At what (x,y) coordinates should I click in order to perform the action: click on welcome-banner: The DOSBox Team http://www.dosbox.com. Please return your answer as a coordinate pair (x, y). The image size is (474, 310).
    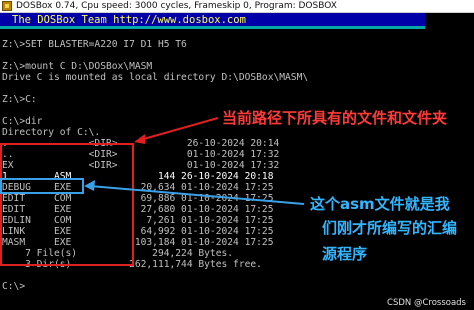
    Looking at the image, I should click on (212, 21).